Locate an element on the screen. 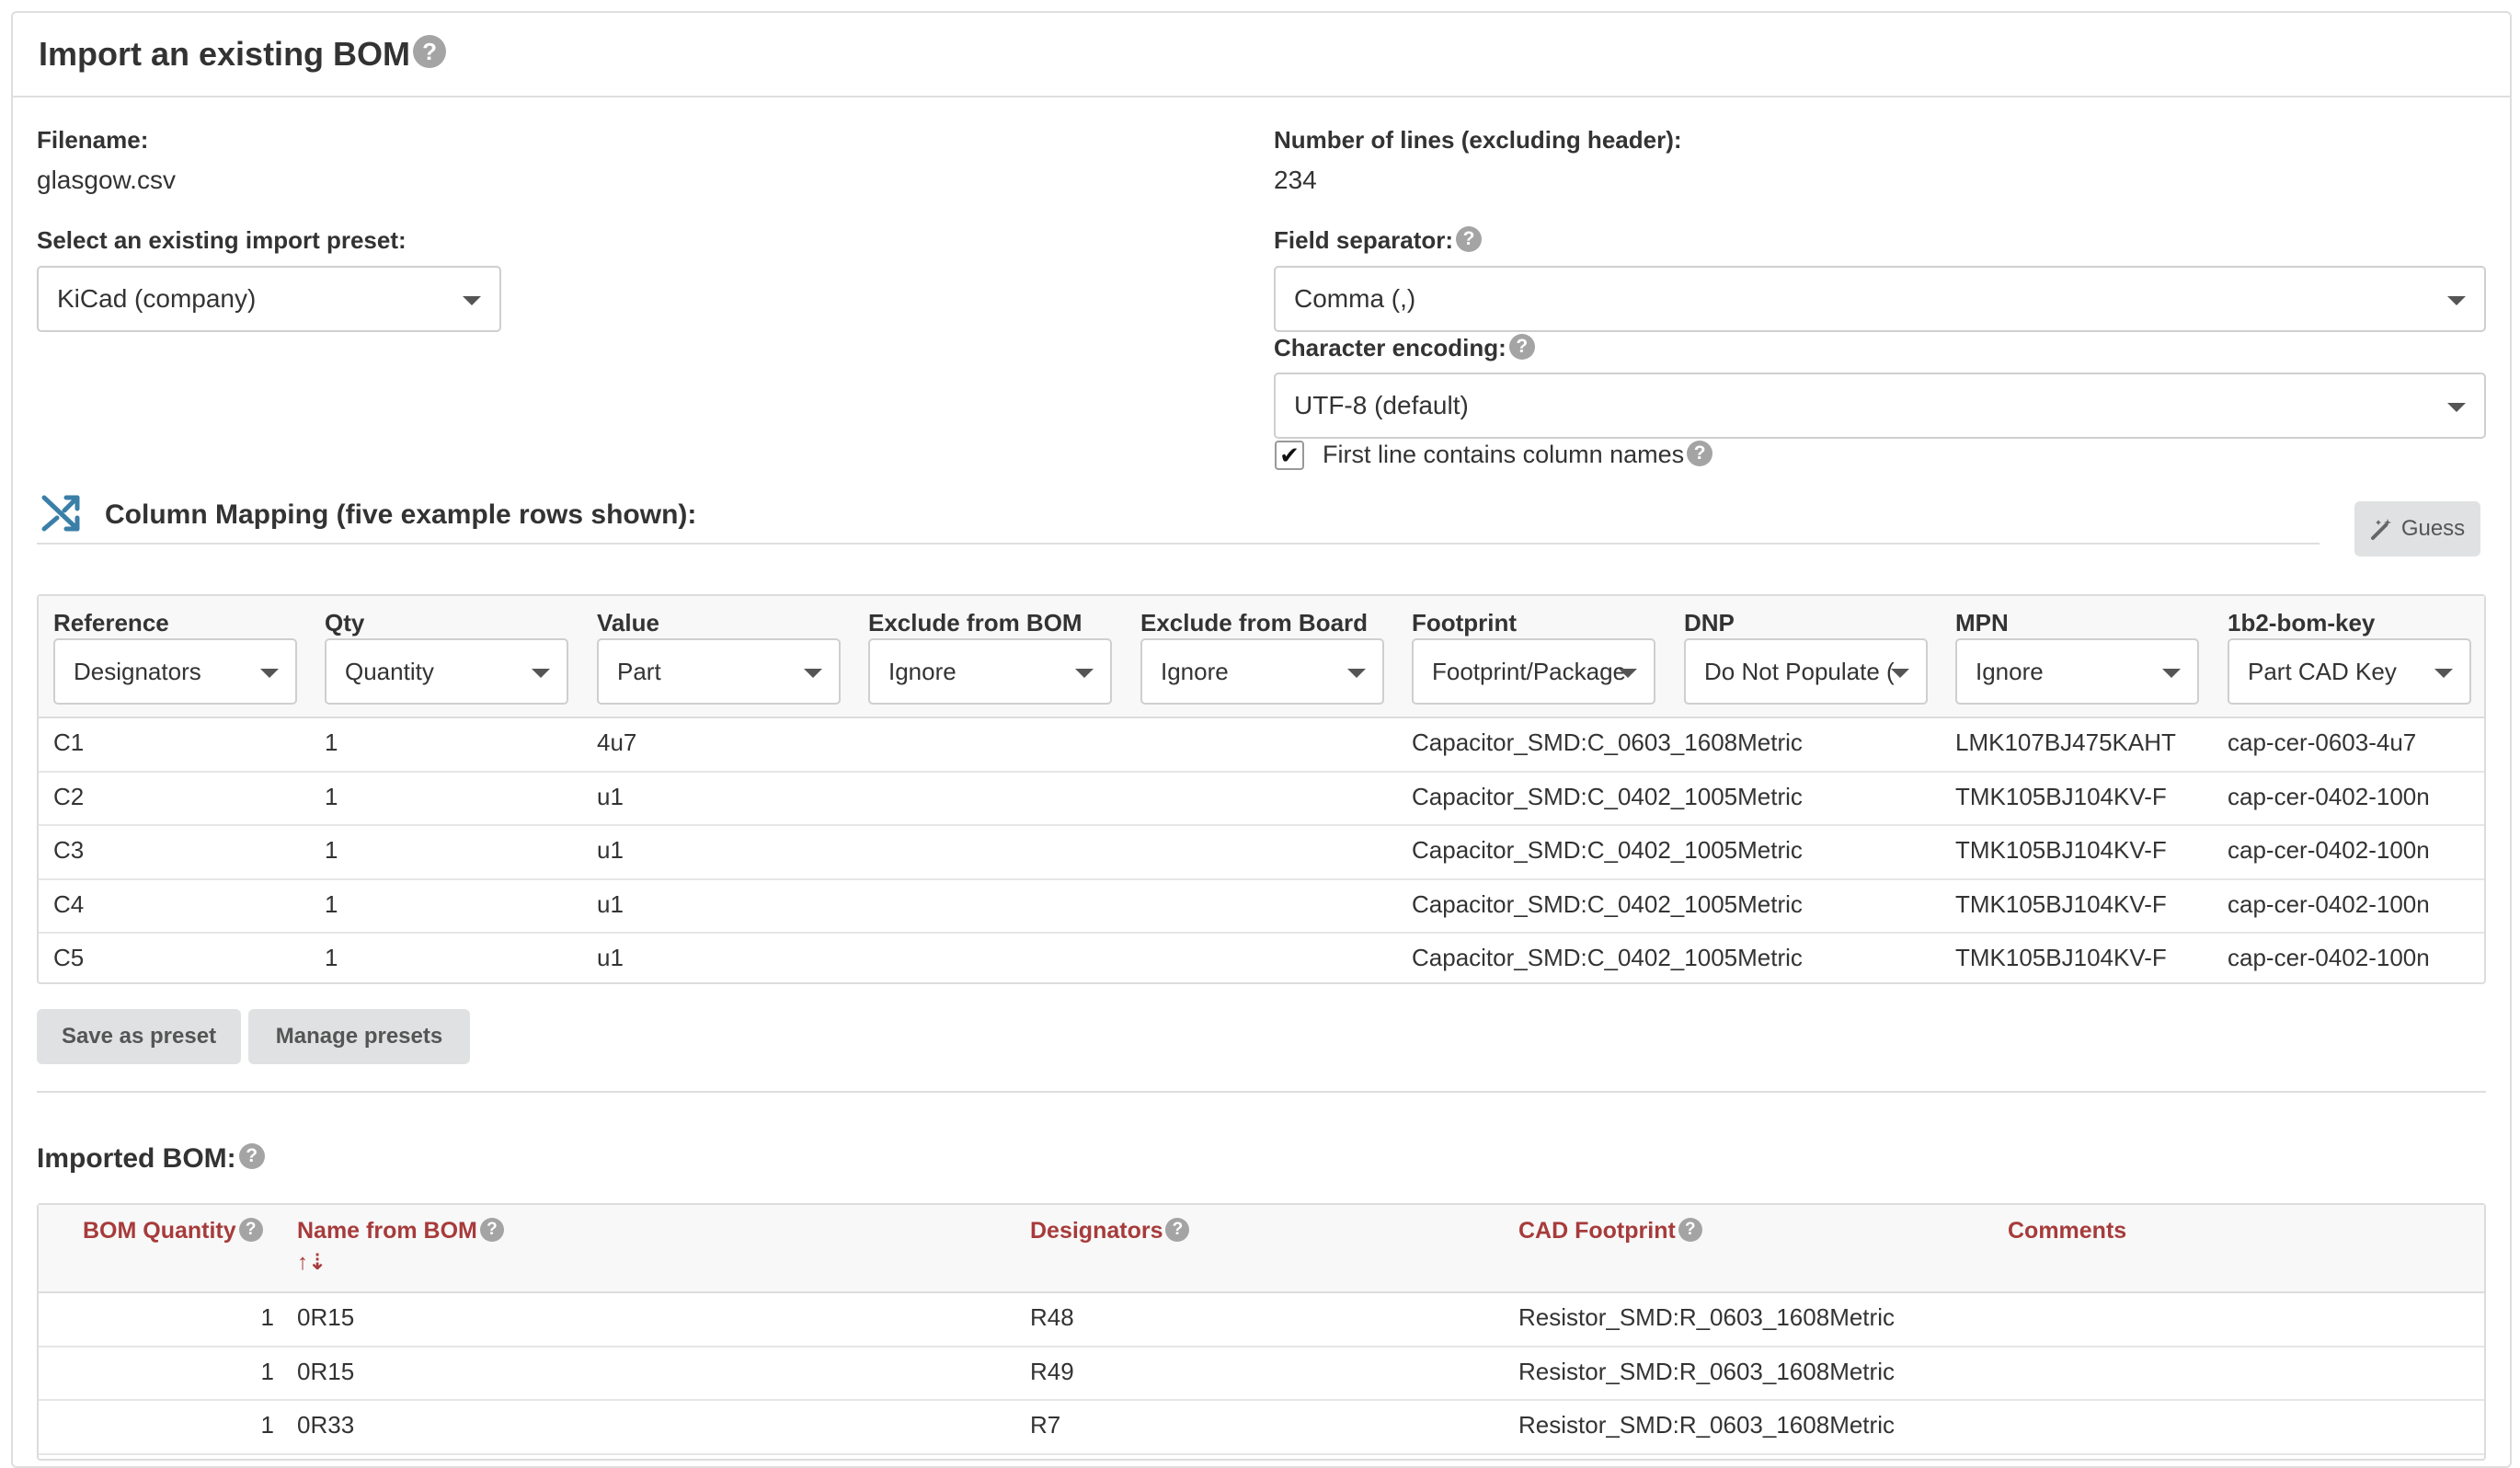 The width and height of the screenshot is (2520, 1468). imported-table-row: 1 0R15 R49 Resistor_SMD:R_0603_1608Metric is located at coordinates (1261, 1374).